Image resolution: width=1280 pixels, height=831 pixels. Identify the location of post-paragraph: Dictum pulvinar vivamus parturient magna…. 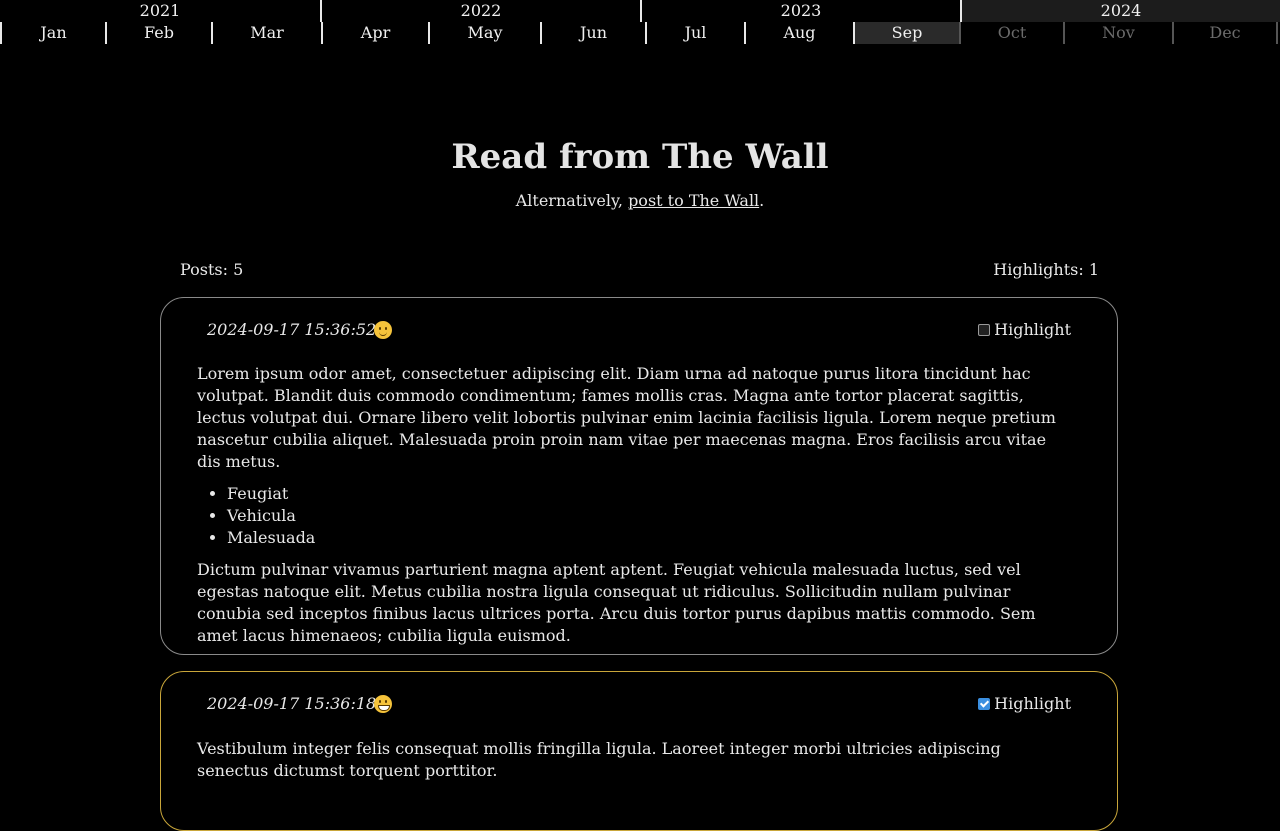
(616, 602).